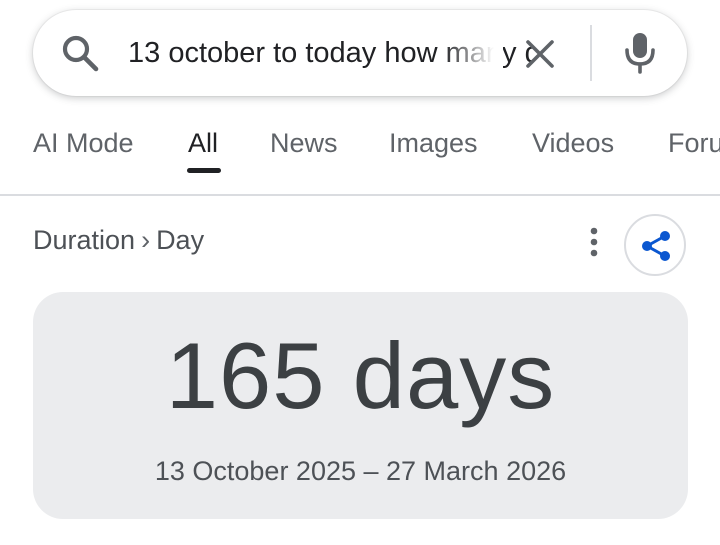  What do you see at coordinates (640, 53) in the screenshot?
I see `mic-icon` at bounding box center [640, 53].